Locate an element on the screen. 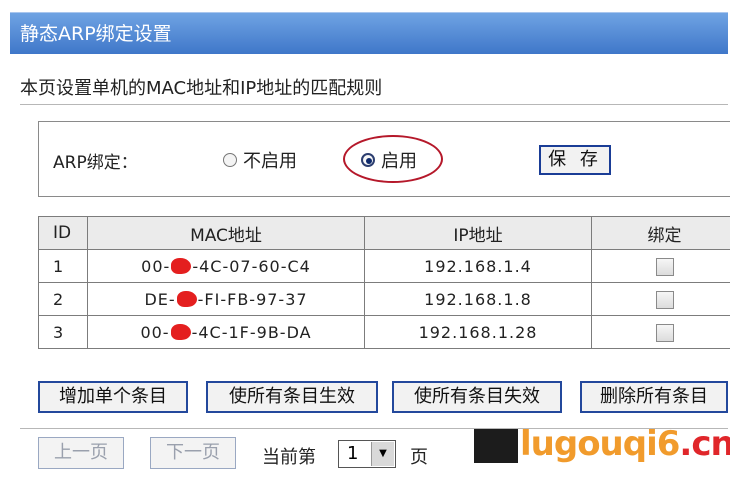 This screenshot has width=730, height=486. row-id: 3 is located at coordinates (63, 332).